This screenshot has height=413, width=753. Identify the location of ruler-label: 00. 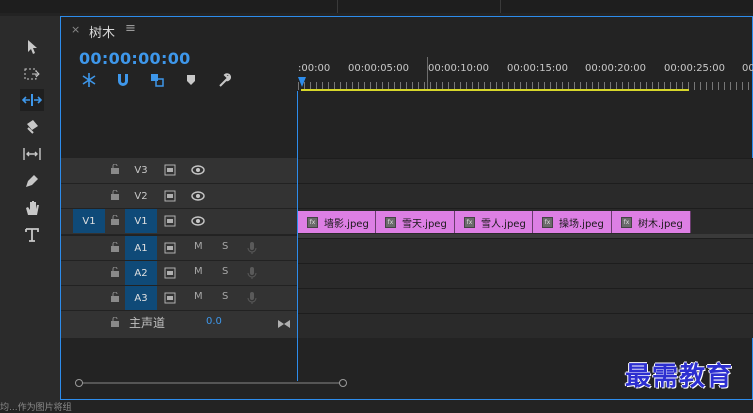
(747, 68).